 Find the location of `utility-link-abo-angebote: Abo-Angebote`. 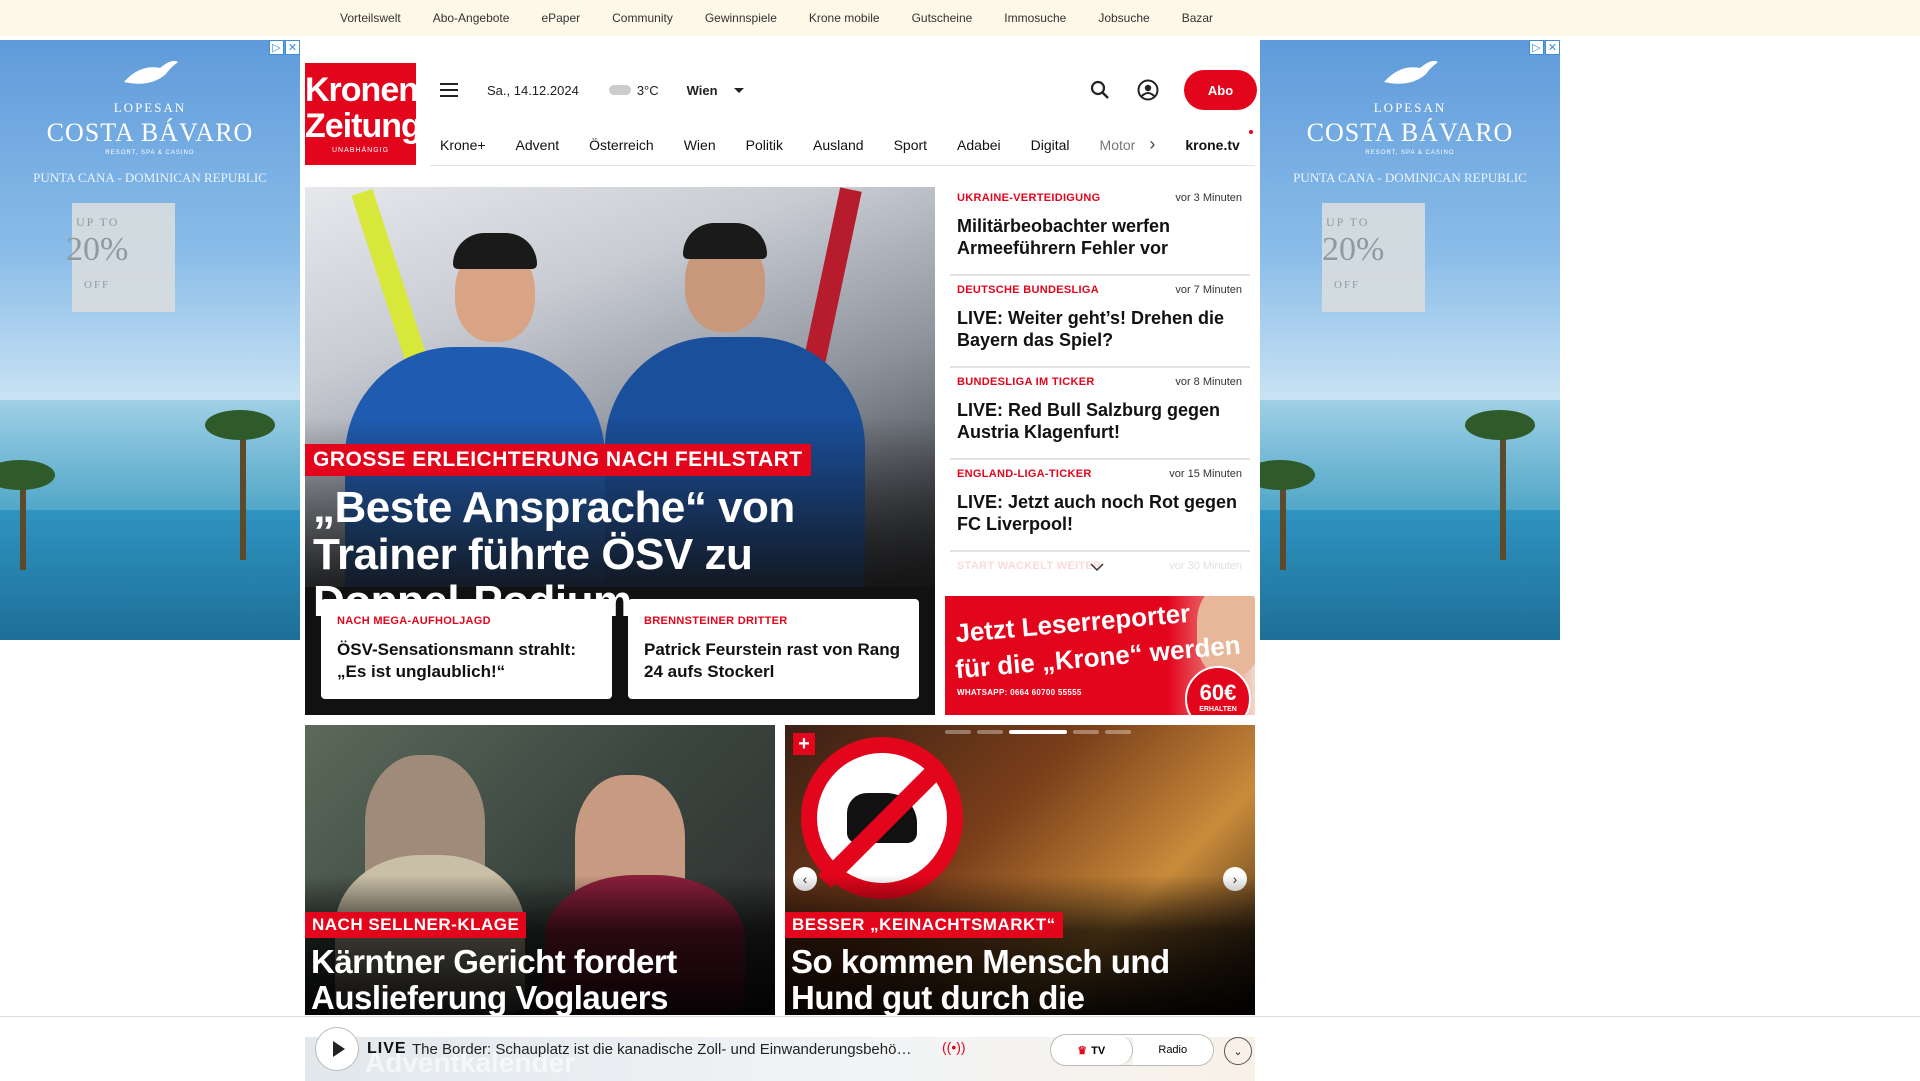

utility-link-abo-angebote: Abo-Angebote is located at coordinates (471, 18).